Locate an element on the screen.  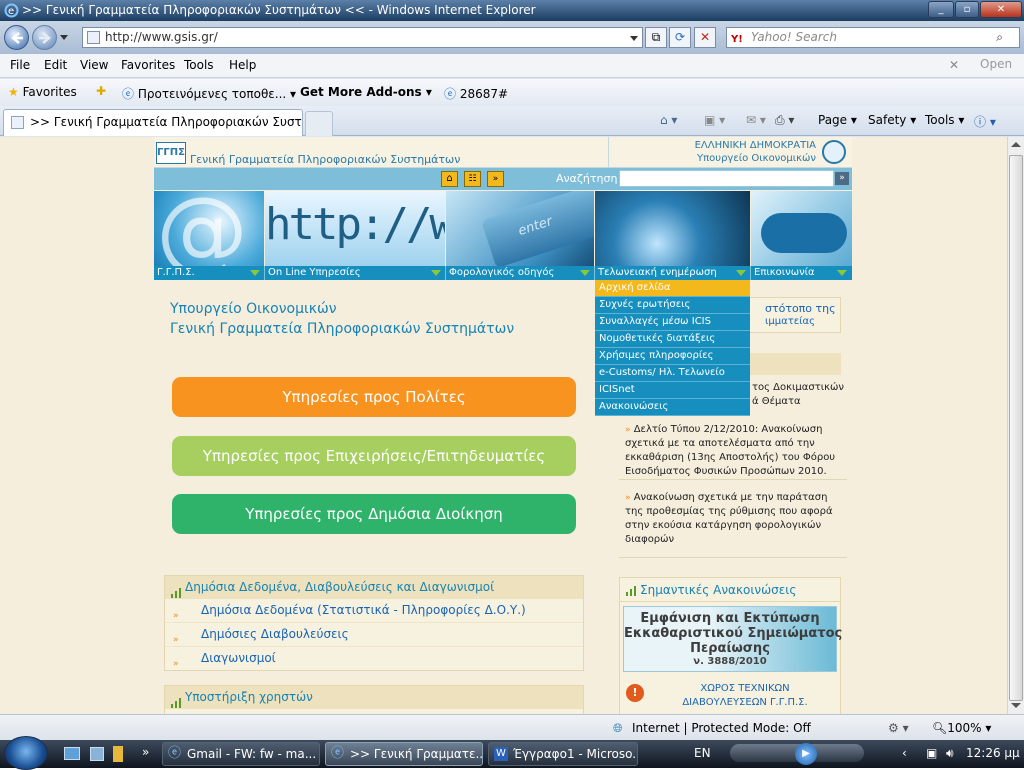
stop-button: ✕ is located at coordinates (705, 37).